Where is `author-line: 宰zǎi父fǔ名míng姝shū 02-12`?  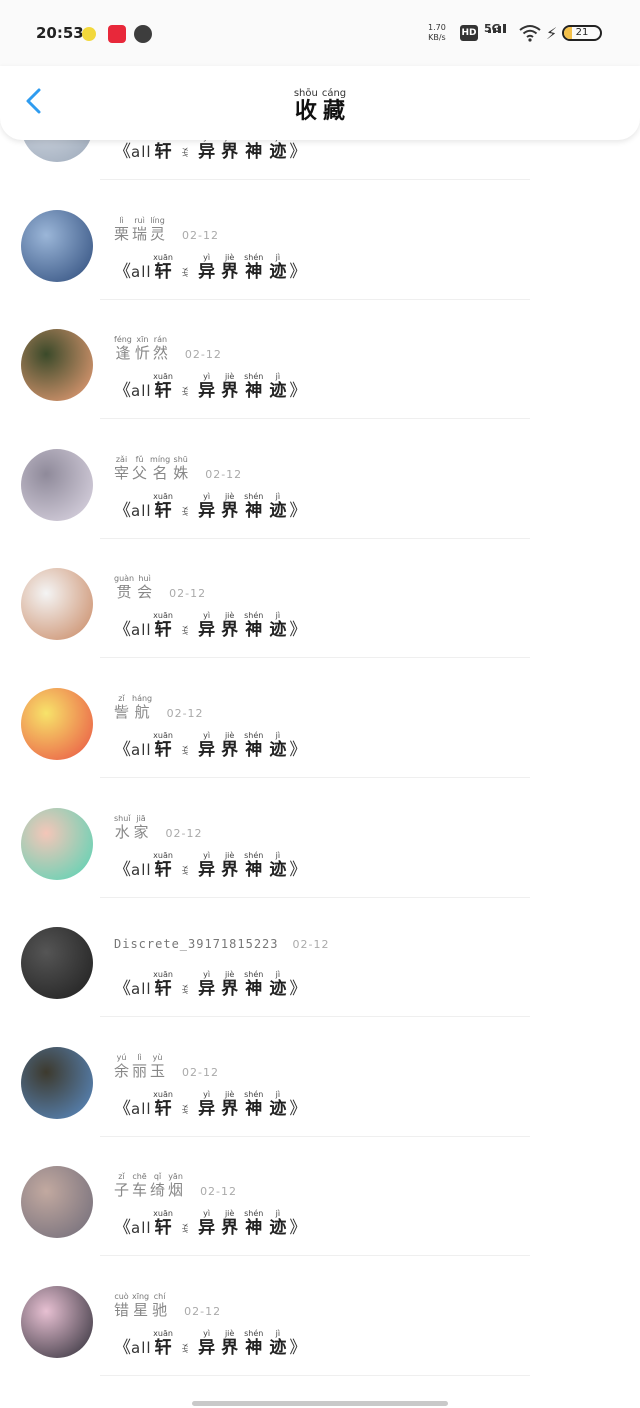
author-line: 宰zǎi父fǔ名míng姝shū 02-12 is located at coordinates (178, 470).